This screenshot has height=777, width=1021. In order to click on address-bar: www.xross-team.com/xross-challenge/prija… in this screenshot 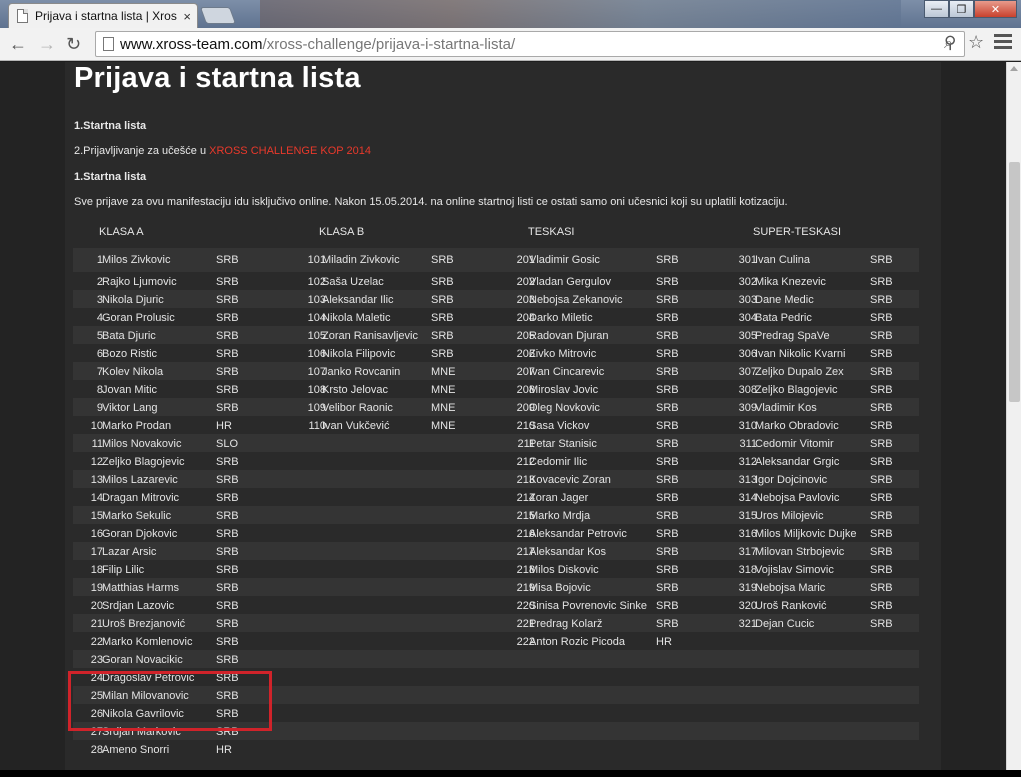, I will do `click(530, 44)`.